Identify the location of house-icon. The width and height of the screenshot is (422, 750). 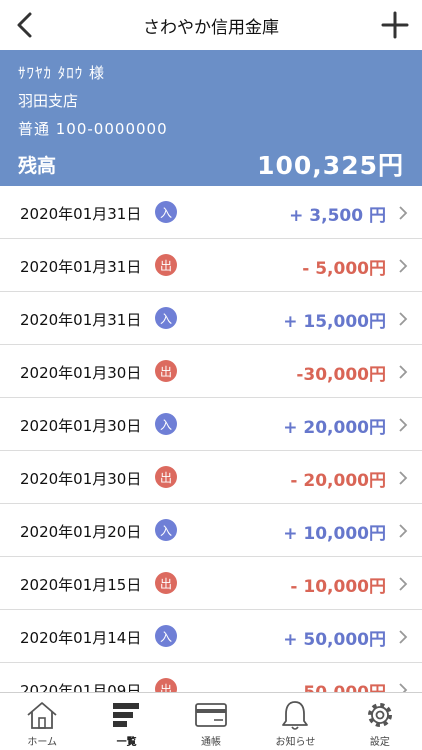
(42, 715).